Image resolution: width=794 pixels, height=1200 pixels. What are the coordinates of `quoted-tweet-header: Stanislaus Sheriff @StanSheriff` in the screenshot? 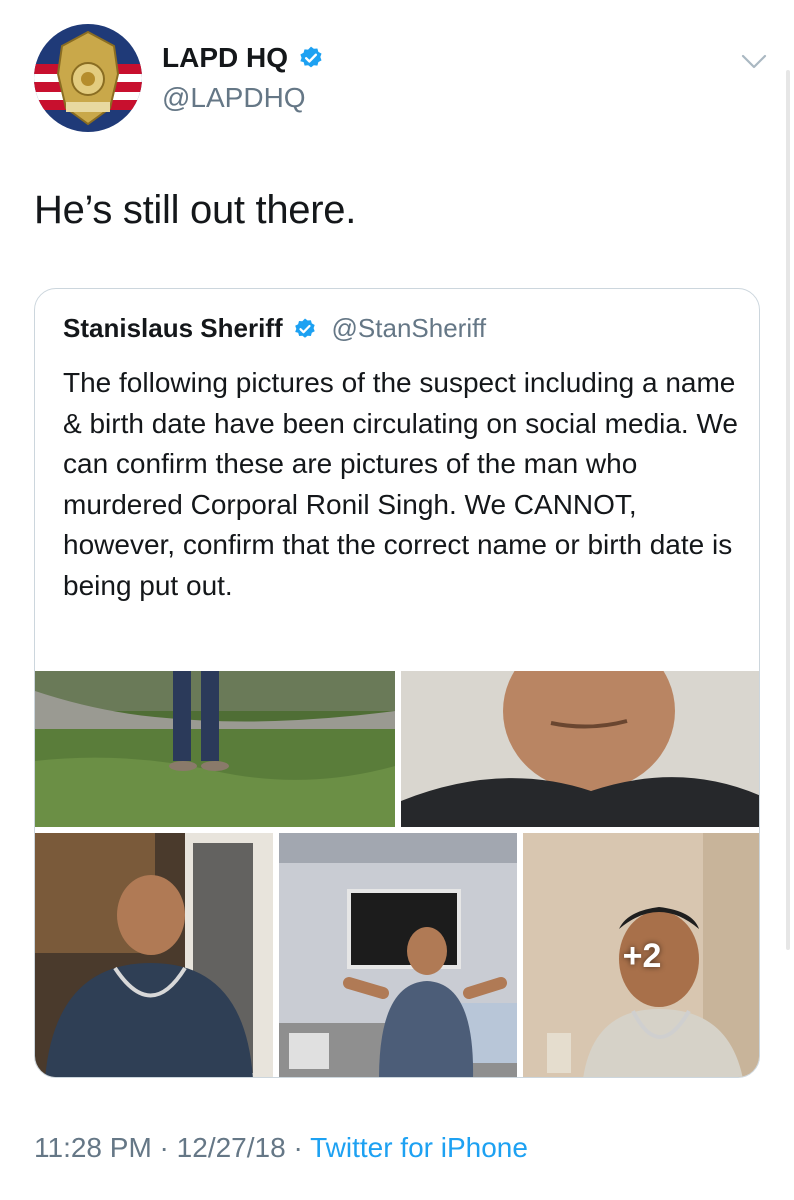 It's located at (274, 328).